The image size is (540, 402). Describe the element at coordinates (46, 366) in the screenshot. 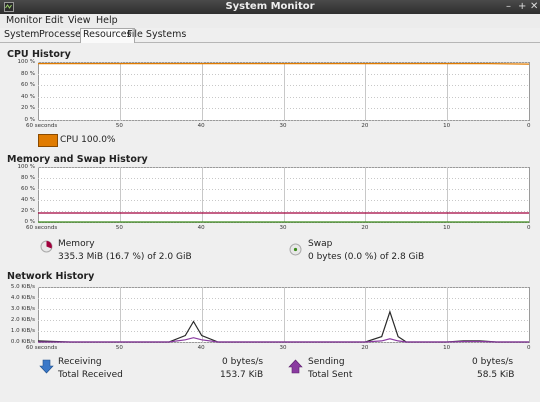

I see `receiving-arrow-icon` at that location.